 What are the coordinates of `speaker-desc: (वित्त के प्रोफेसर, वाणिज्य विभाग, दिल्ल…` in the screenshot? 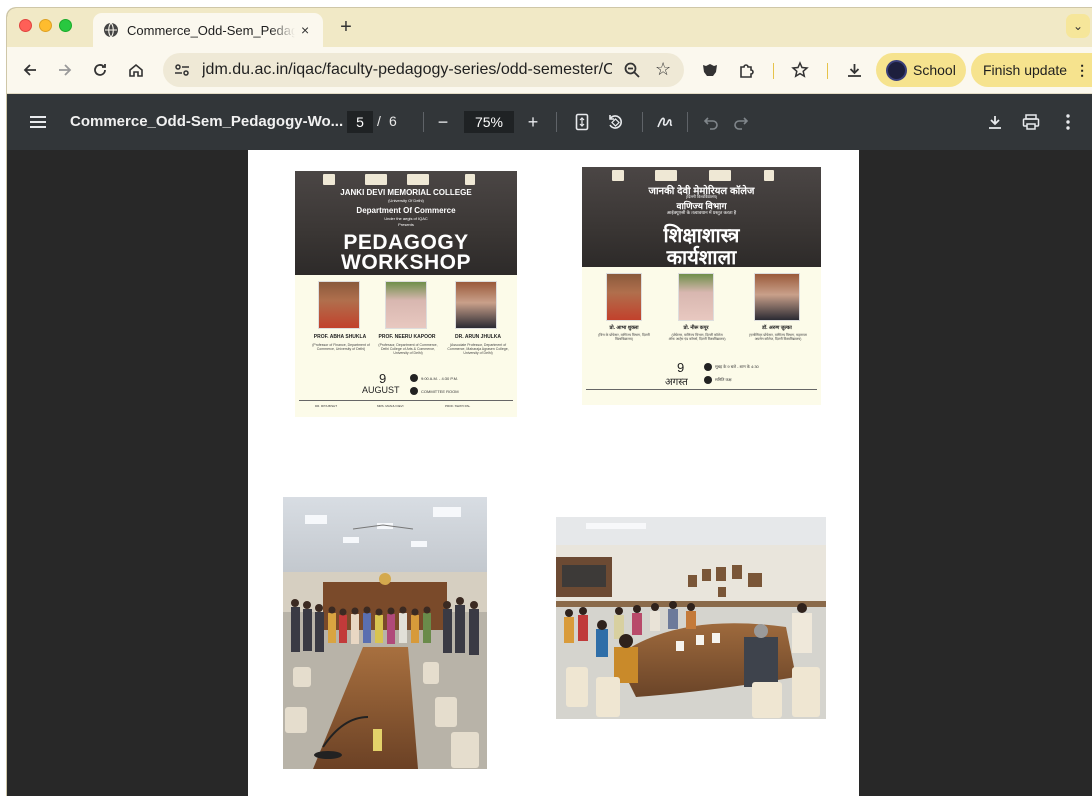 It's located at (624, 337).